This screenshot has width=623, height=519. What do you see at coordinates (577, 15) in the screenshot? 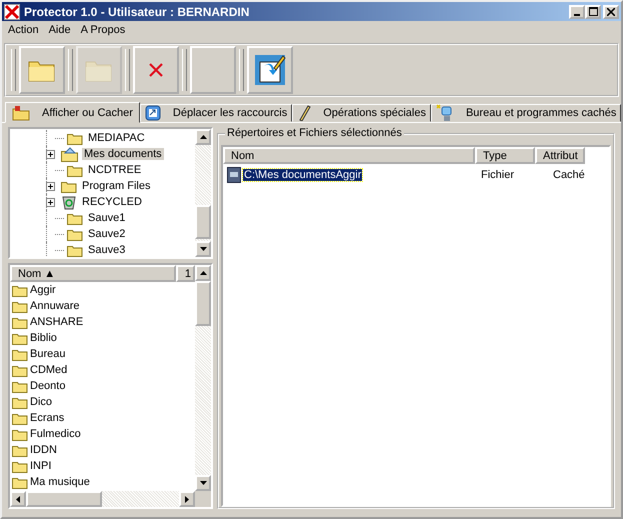
I see `minimize-icon` at bounding box center [577, 15].